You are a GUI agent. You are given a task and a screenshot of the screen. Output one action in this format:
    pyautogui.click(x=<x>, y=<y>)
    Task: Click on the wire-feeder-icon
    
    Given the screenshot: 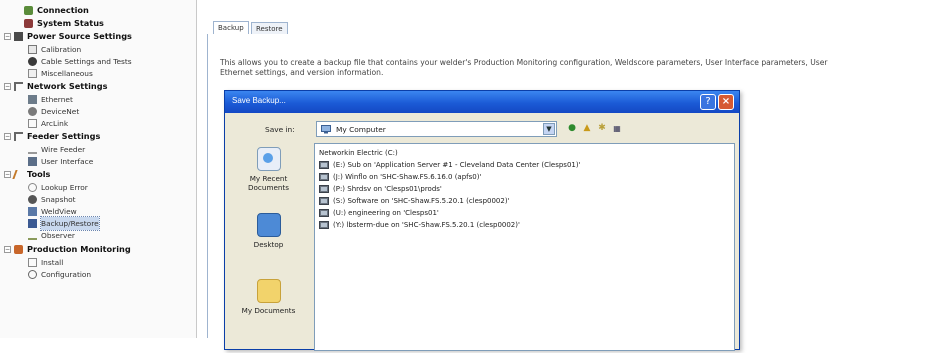 What is the action you would take?
    pyautogui.click(x=32, y=149)
    